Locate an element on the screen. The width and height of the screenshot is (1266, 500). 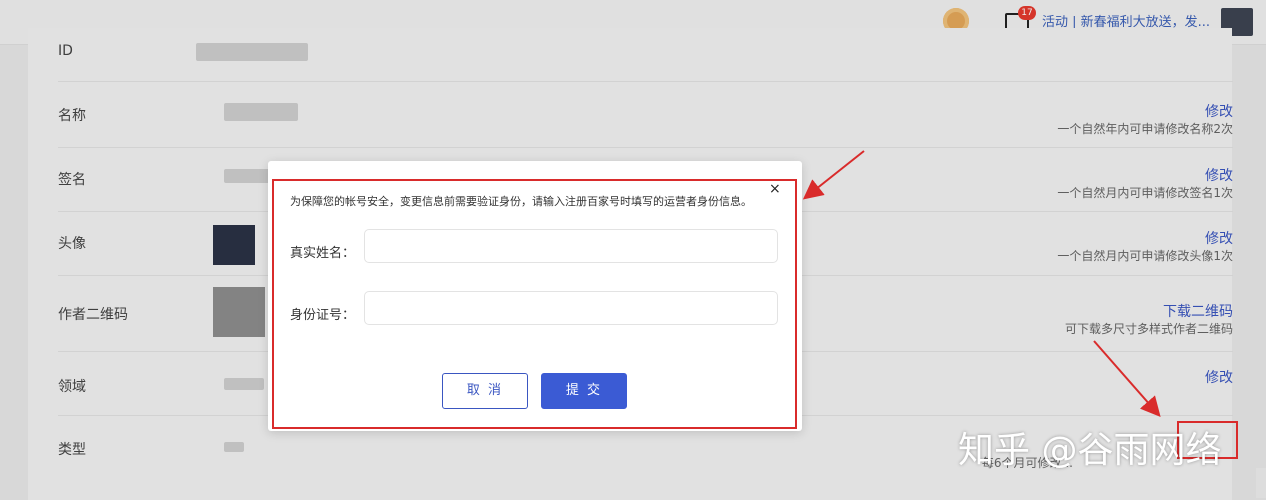
real-name-label: 真实姓名： is located at coordinates (323, 253).